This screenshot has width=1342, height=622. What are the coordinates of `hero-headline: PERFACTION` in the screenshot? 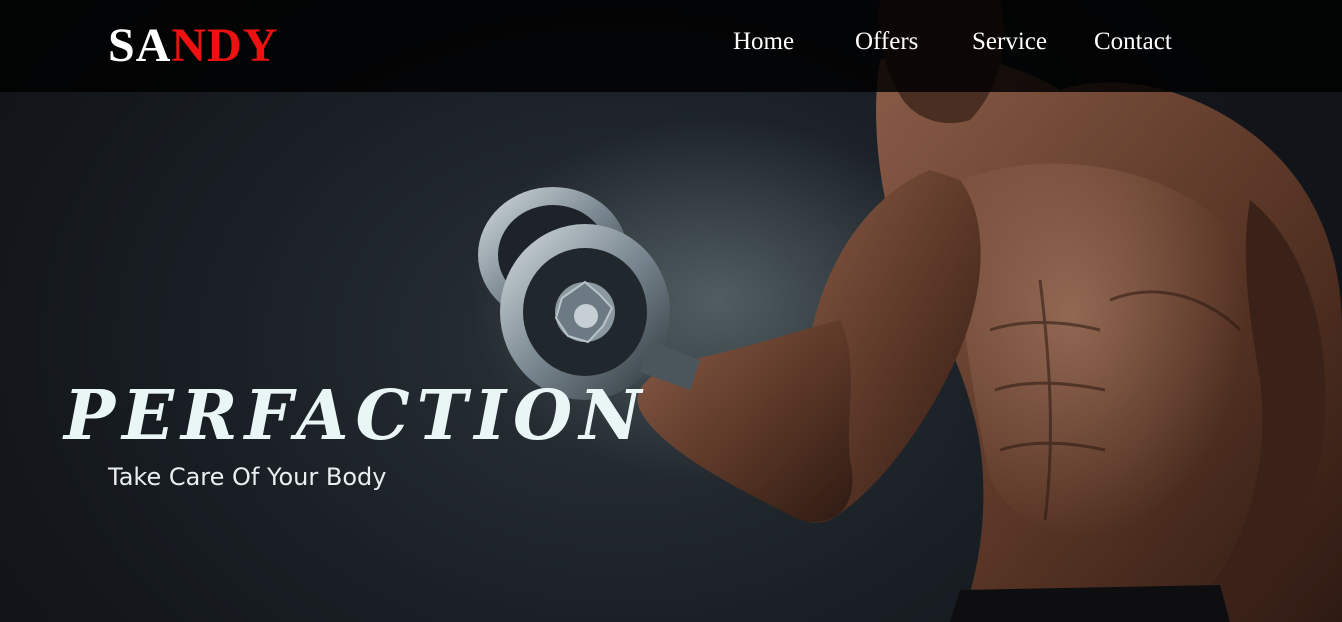 It's located at (356, 416).